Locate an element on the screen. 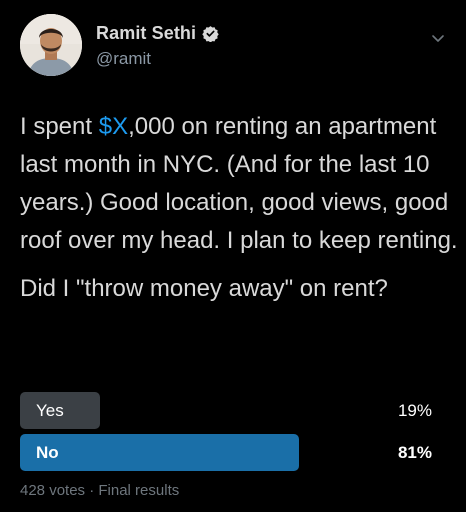 The height and width of the screenshot is (512, 466). poll-option-no: No is located at coordinates (159, 452).